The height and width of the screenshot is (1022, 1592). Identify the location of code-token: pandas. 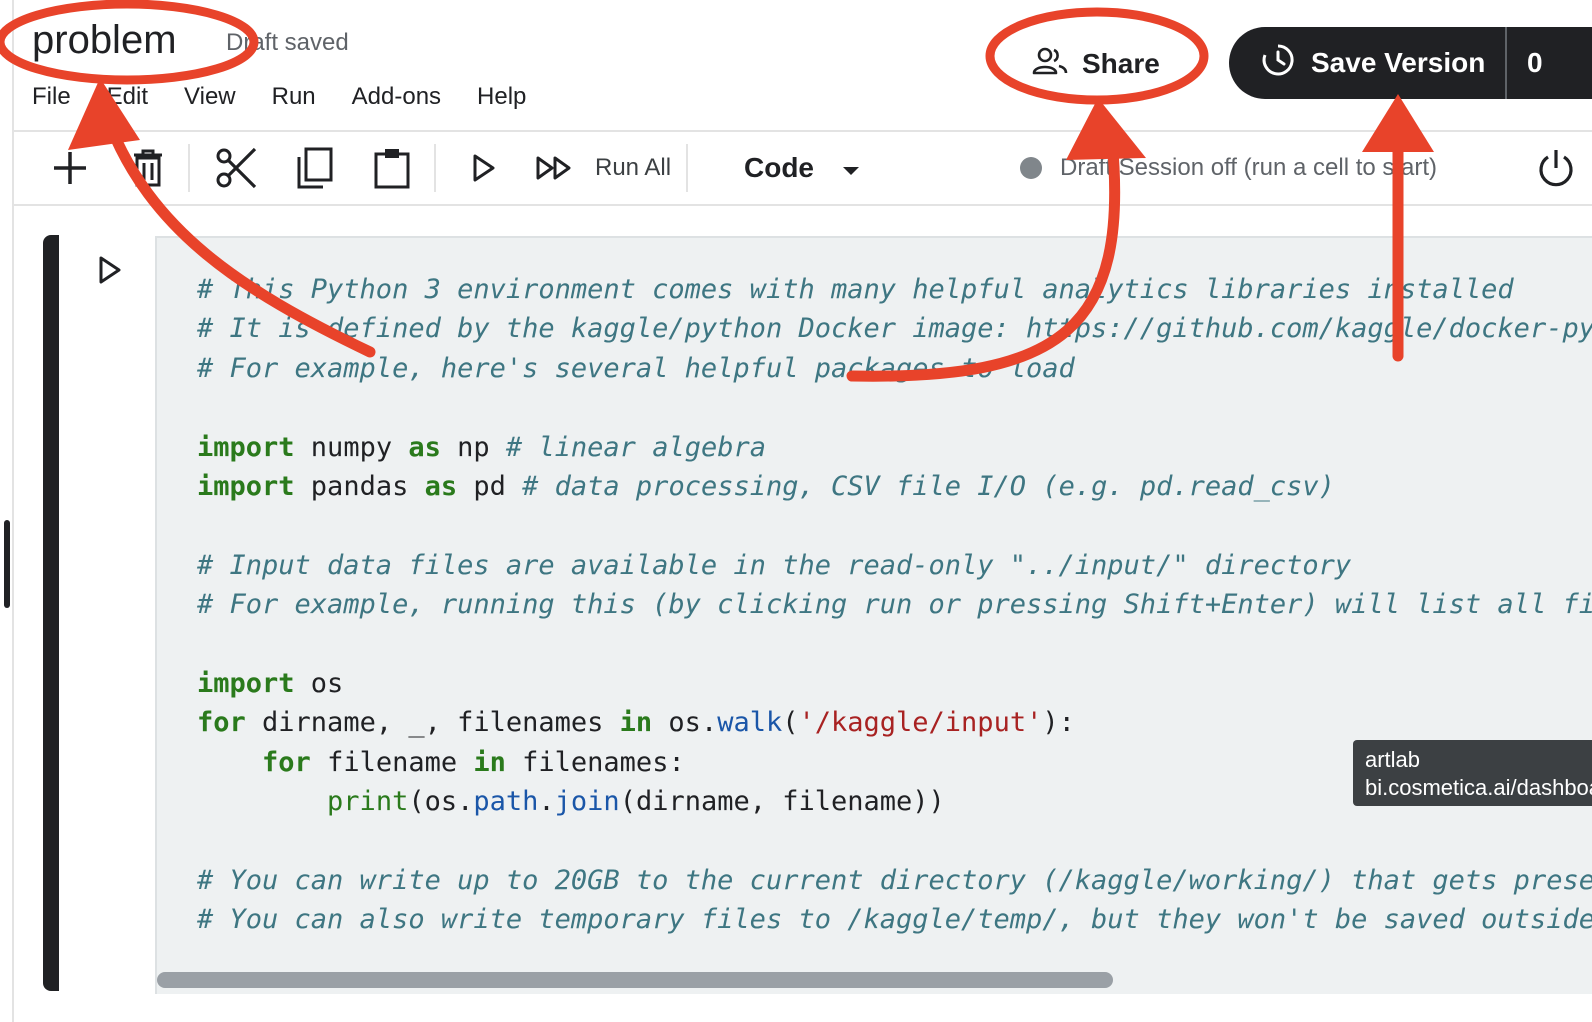
(359, 486).